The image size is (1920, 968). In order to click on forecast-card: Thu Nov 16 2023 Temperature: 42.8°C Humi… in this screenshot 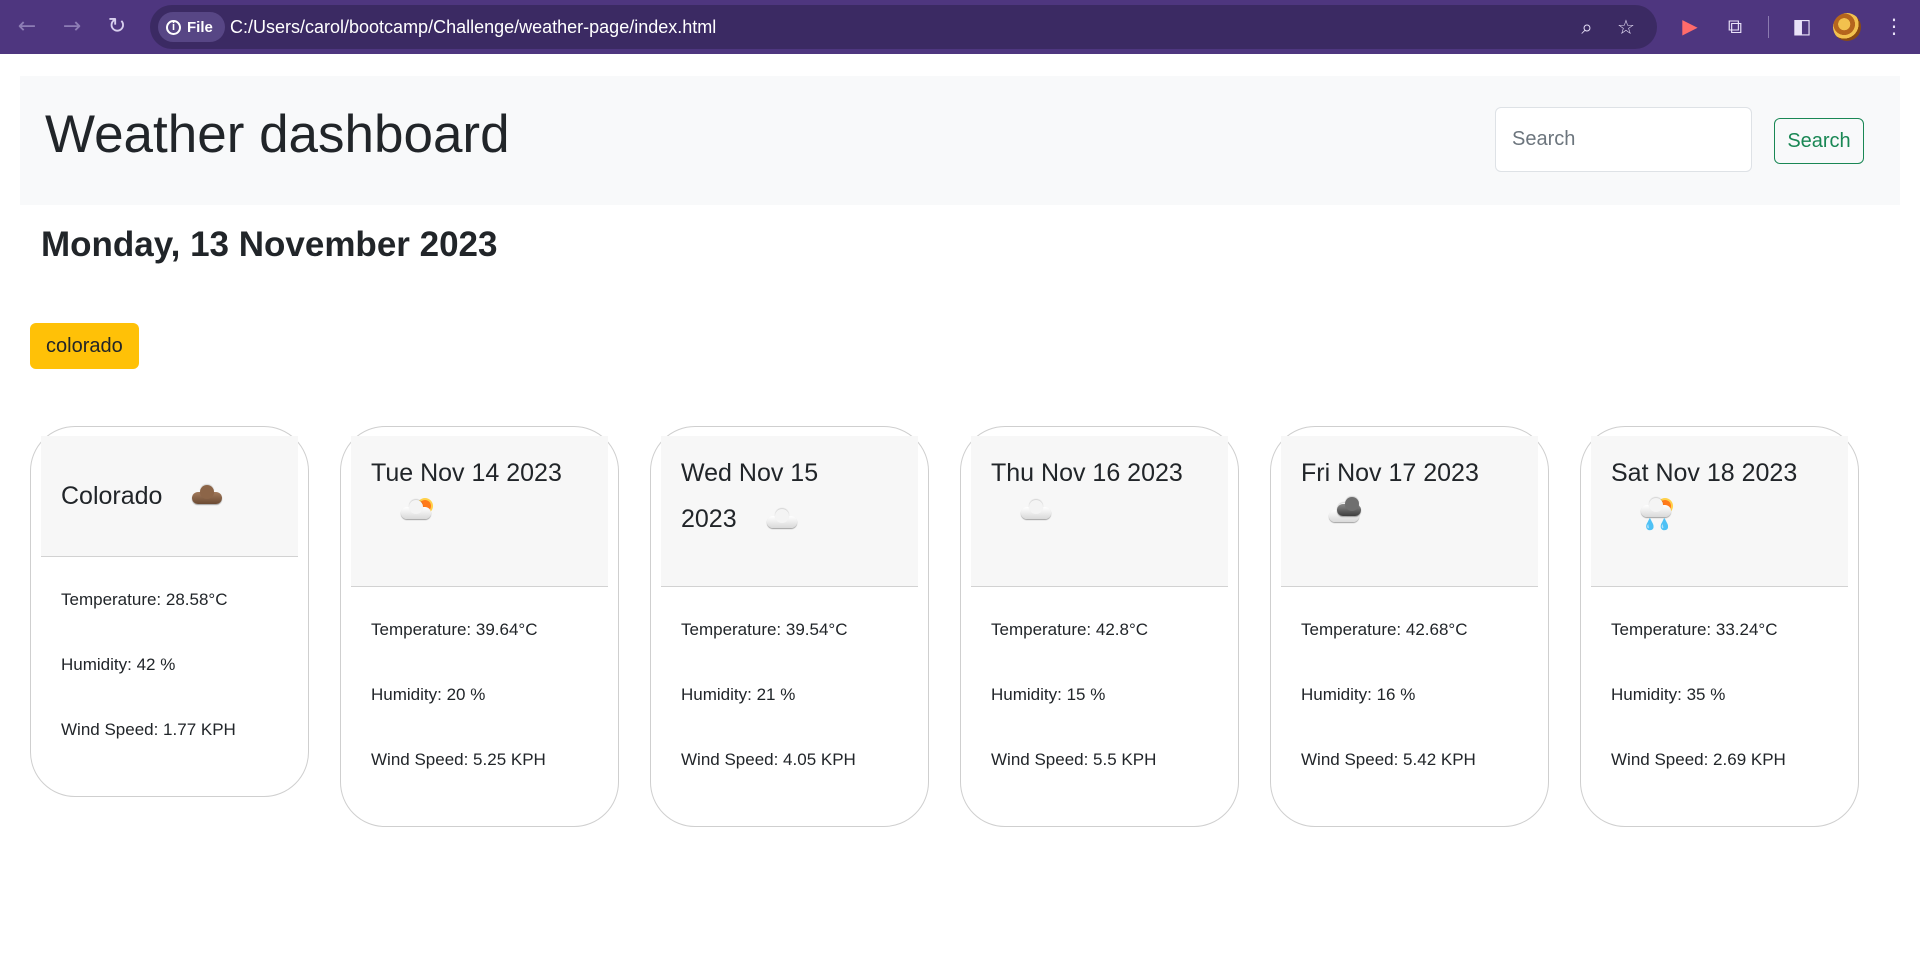, I will do `click(1099, 626)`.